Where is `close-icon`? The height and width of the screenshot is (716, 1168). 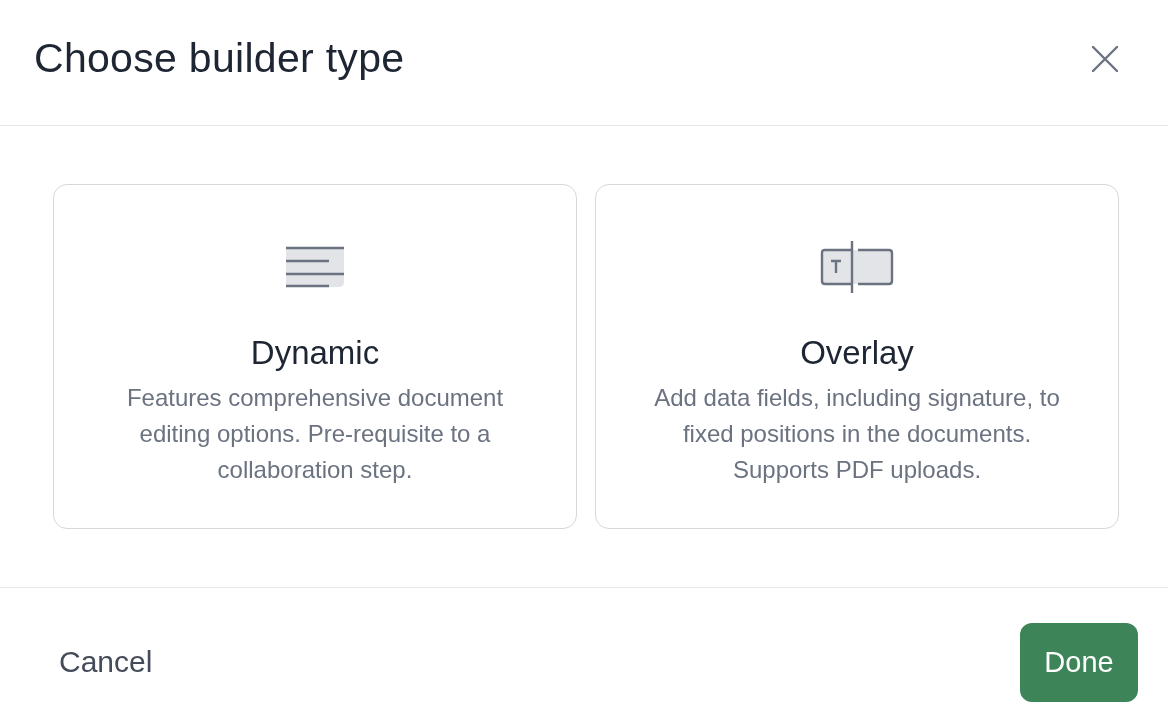 close-icon is located at coordinates (1105, 58).